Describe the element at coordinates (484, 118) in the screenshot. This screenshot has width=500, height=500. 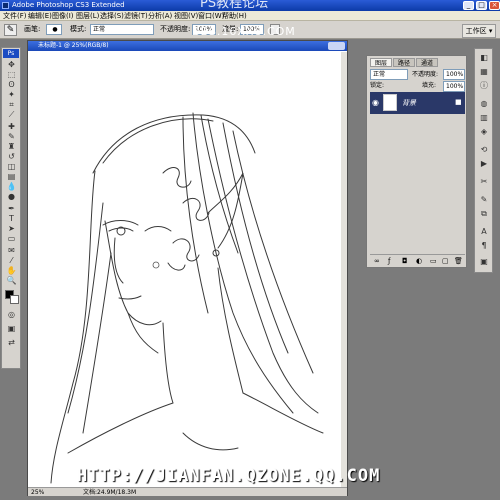
I see `swatches-icon: ▥` at that location.